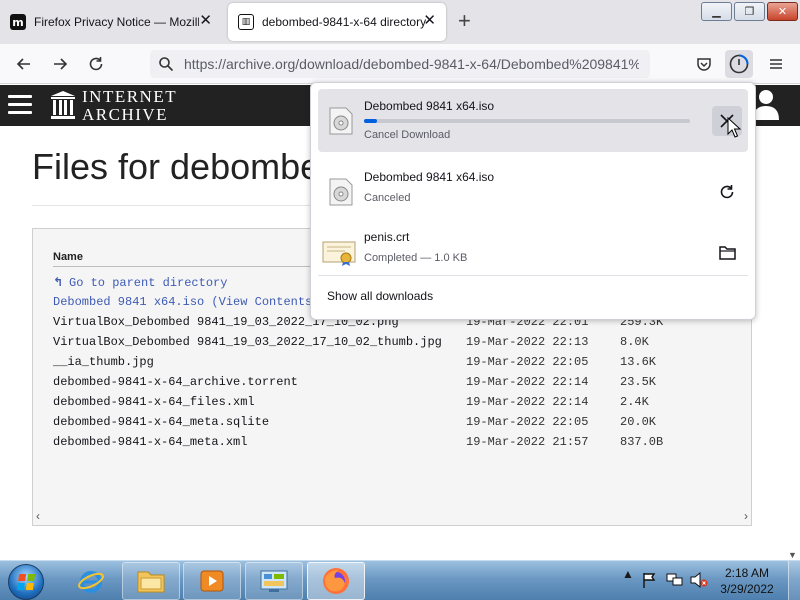 This screenshot has height=600, width=800. Describe the element at coordinates (527, 422) in the screenshot. I see `file-date: 19-Mar-2022 22:05` at that location.